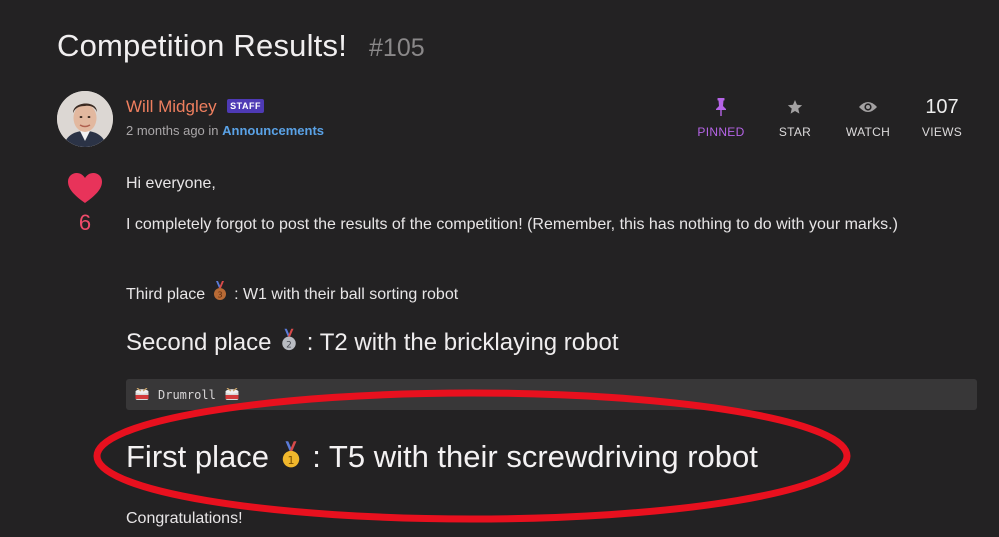 This screenshot has height=537, width=999. What do you see at coordinates (290, 460) in the screenshot?
I see `svg-text: 1` at bounding box center [290, 460].